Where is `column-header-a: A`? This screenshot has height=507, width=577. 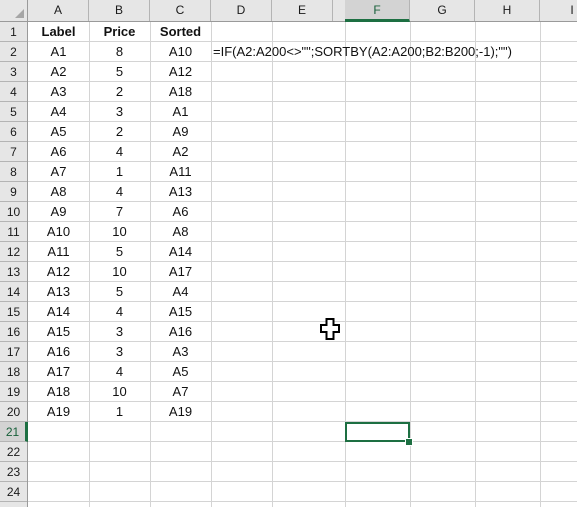 column-header-a: A is located at coordinates (58, 10).